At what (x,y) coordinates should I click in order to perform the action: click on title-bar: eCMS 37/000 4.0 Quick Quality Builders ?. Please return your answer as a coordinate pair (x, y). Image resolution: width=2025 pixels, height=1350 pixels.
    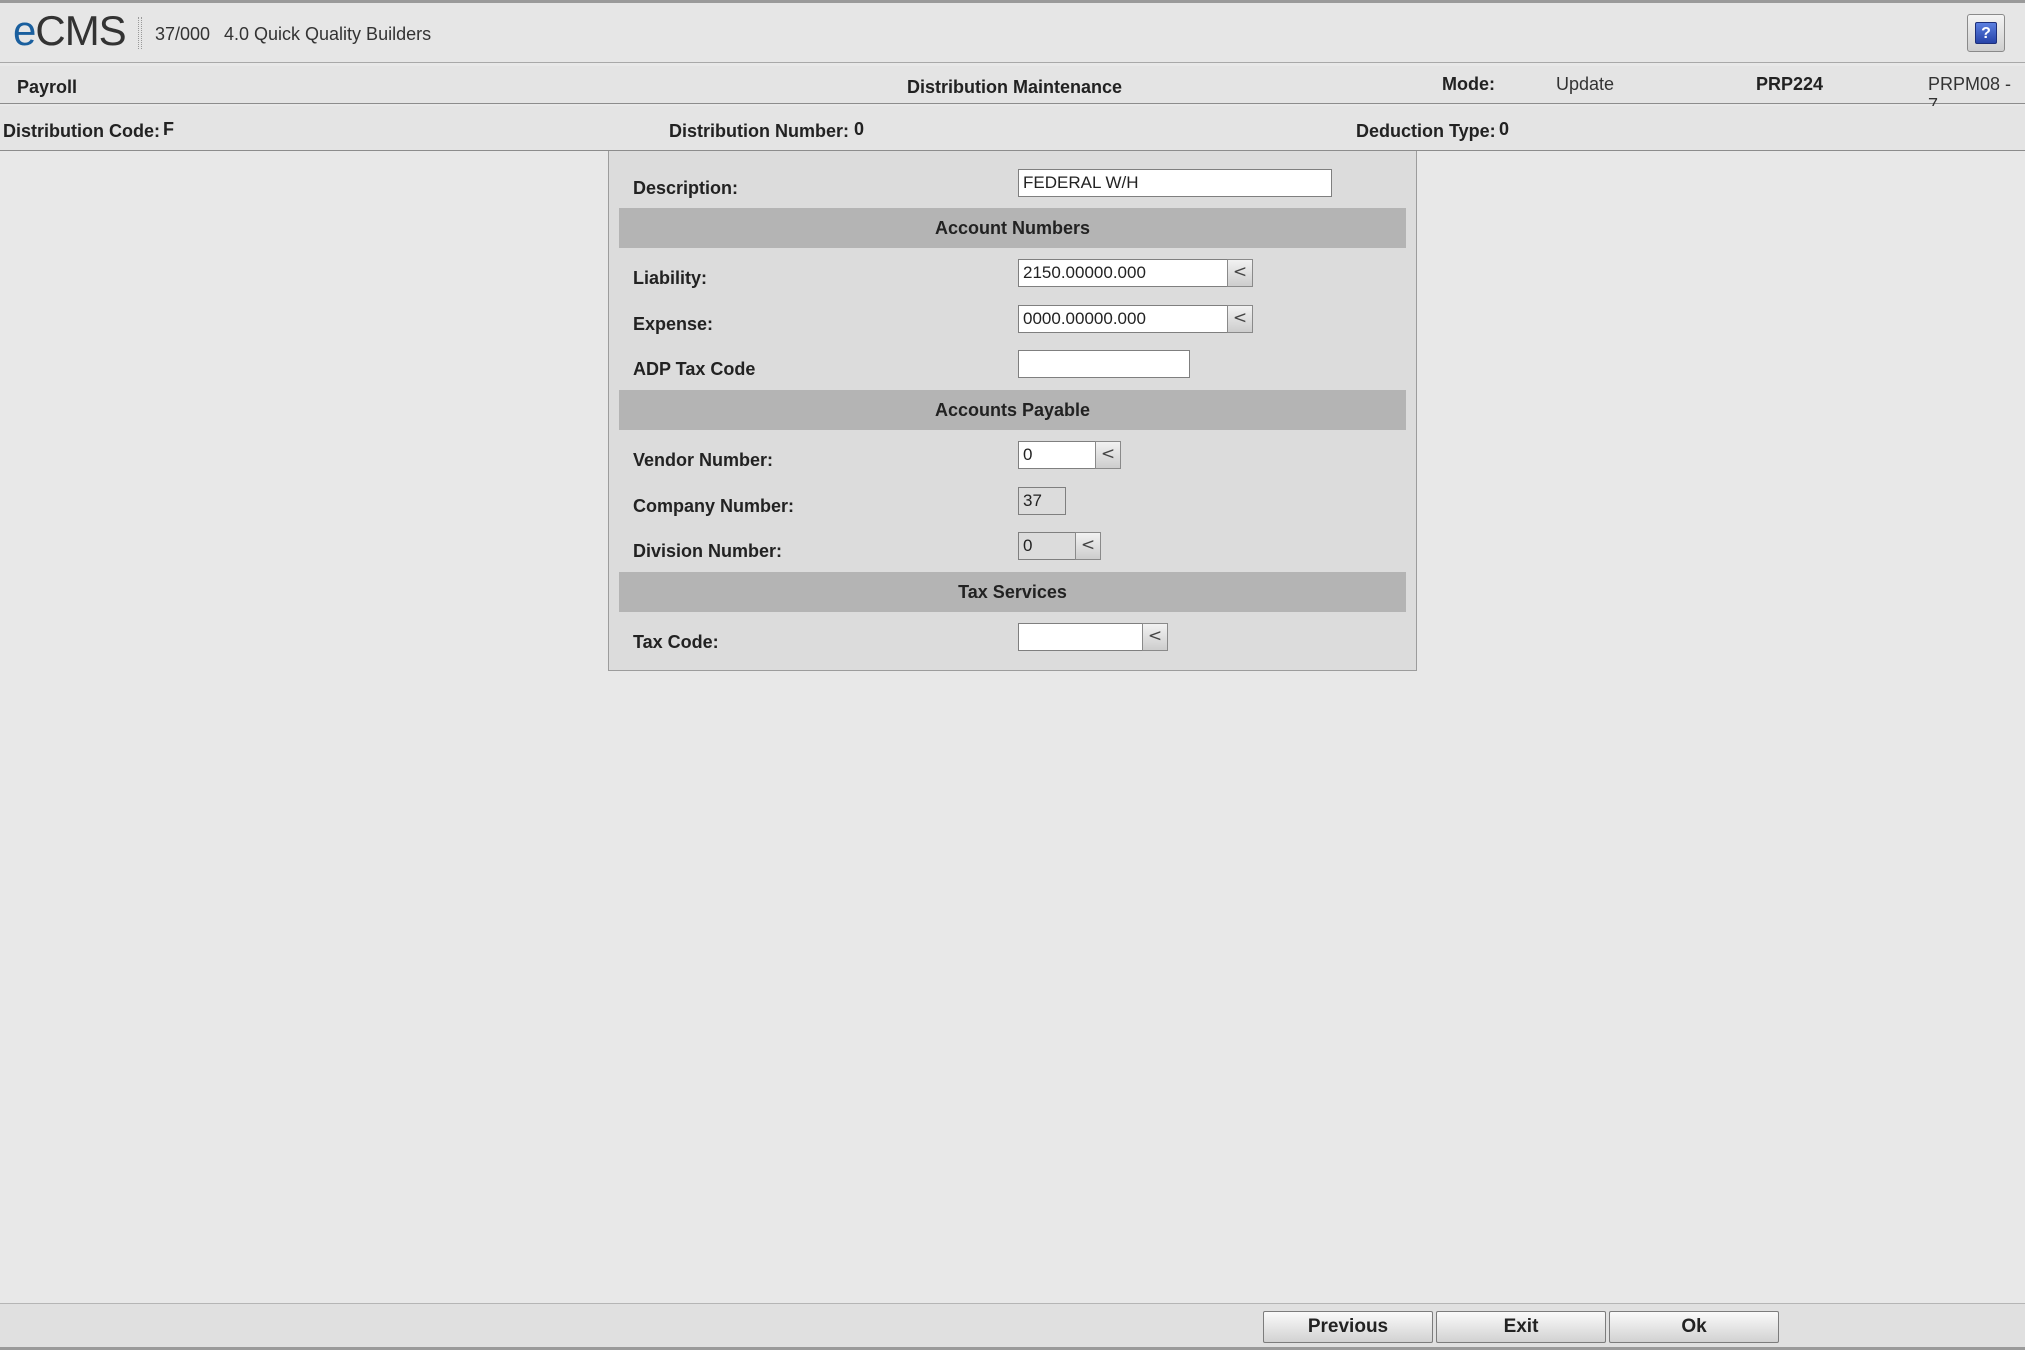
    Looking at the image, I should click on (1012, 31).